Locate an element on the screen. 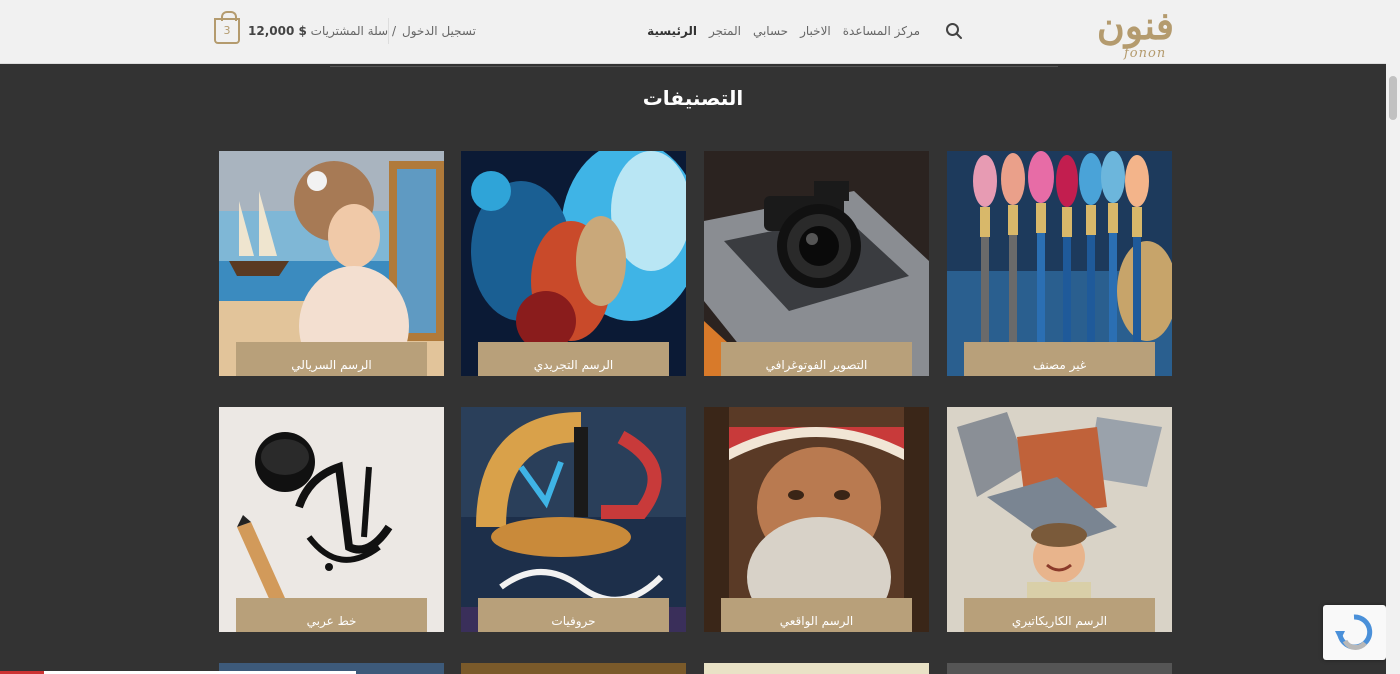 Image resolution: width=1400 pixels, height=674 pixels. cart-count: 3 is located at coordinates (227, 30).